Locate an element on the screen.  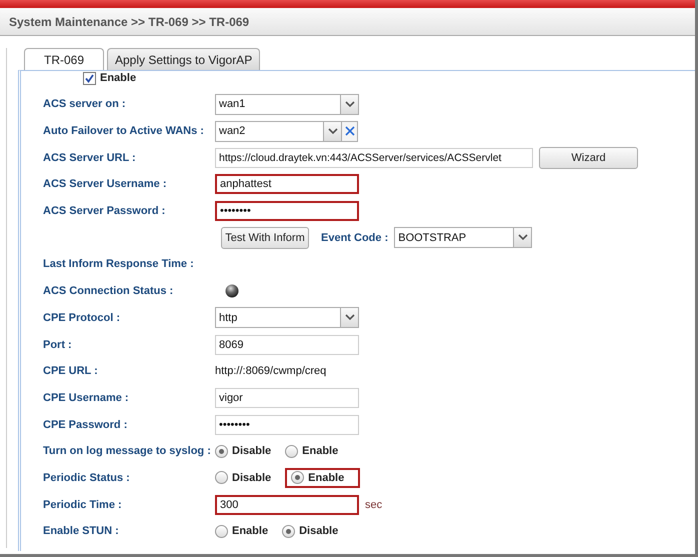
dropdown: BOOTSTRAP is located at coordinates (463, 237).